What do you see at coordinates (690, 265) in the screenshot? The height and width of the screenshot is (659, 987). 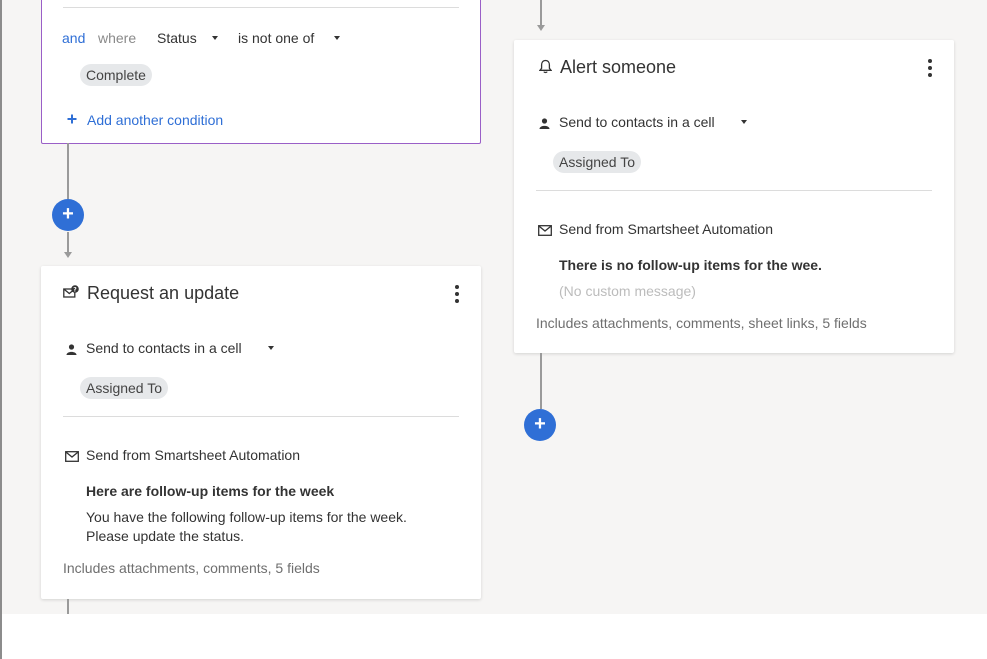 I see `message-subject: There is no follow-up items for the wee.` at bounding box center [690, 265].